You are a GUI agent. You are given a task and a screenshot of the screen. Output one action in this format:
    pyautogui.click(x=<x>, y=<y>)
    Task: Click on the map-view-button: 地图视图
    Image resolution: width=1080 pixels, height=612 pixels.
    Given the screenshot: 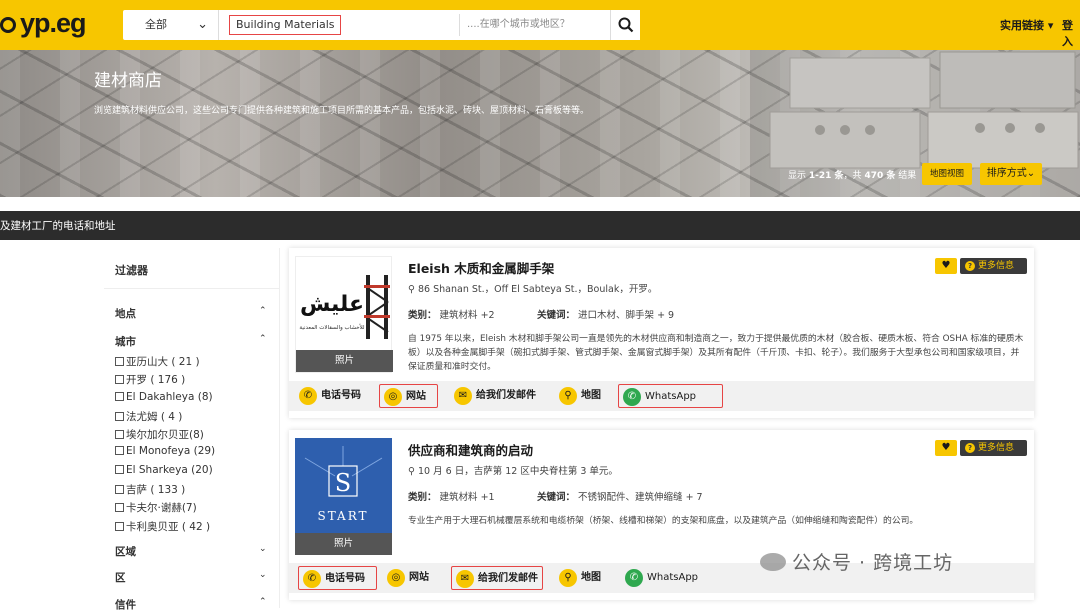 What is the action you would take?
    pyautogui.click(x=947, y=174)
    